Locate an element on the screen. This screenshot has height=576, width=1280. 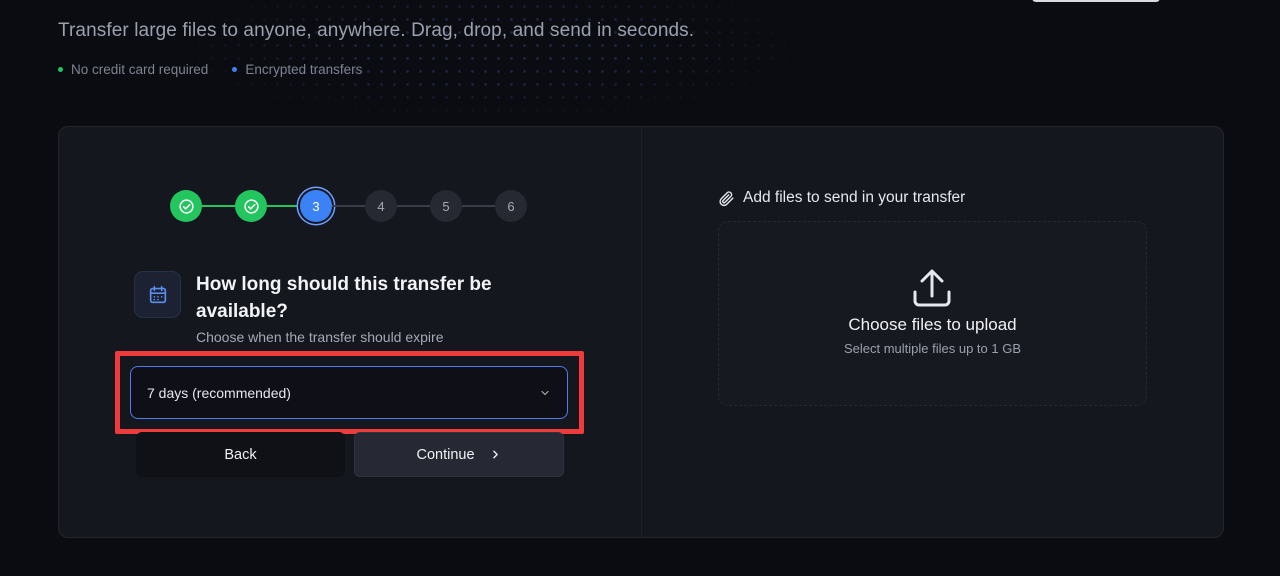
top-nav-button is located at coordinates (1096, 1).